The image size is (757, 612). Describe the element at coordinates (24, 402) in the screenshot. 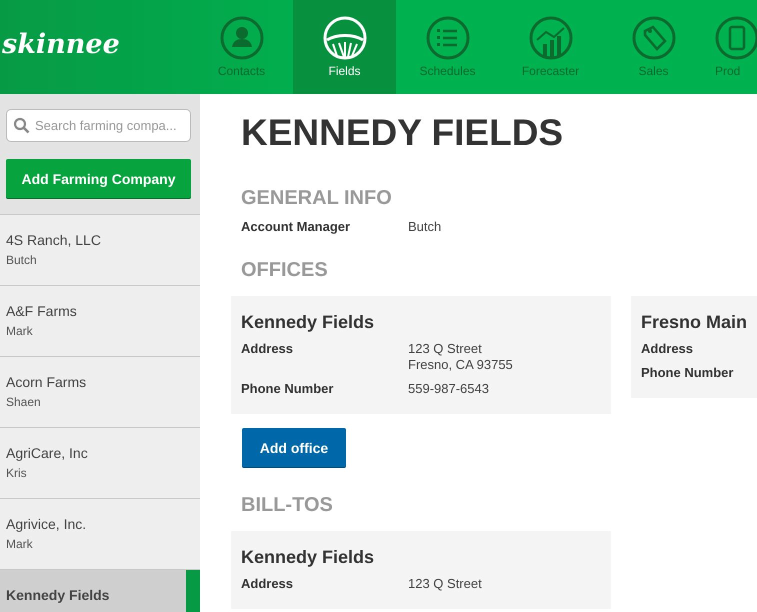

I see `manager-name: Shaen` at that location.